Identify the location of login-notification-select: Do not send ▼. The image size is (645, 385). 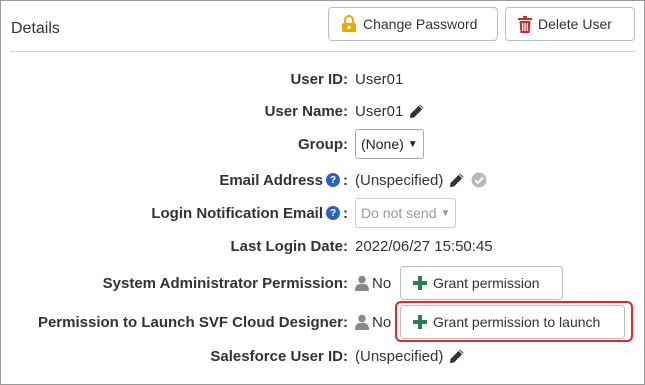
(406, 213).